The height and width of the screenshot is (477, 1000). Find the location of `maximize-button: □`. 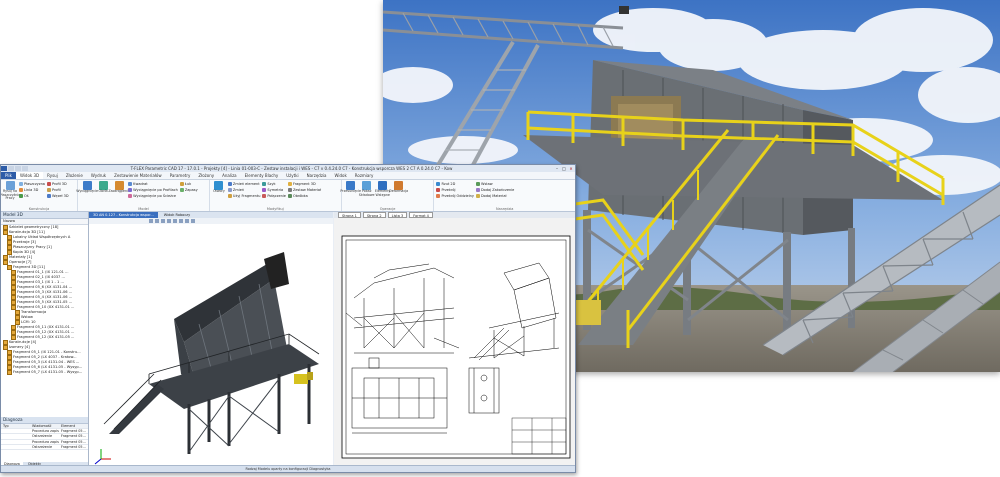

maximize-button: □ is located at coordinates (564, 168).